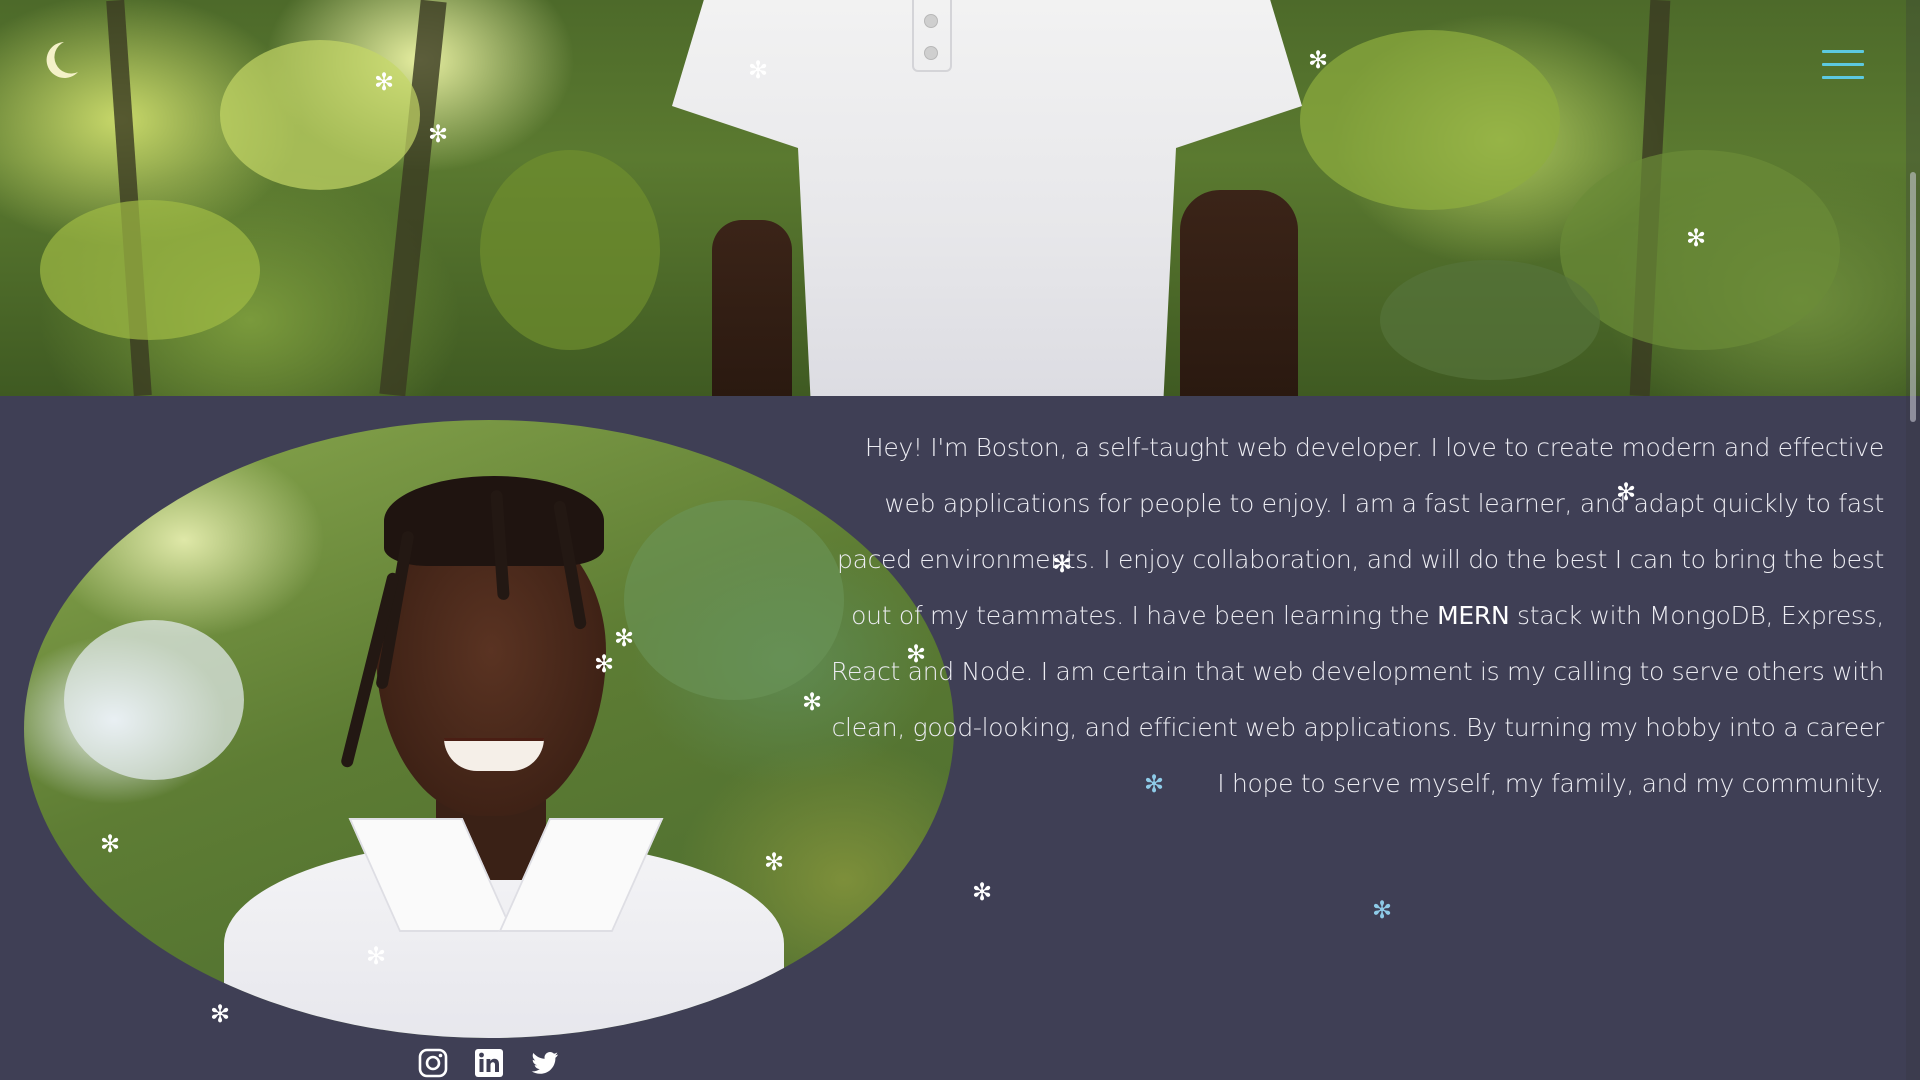 The image size is (1920, 1080). What do you see at coordinates (1473, 615) in the screenshot?
I see `mern-highlight: MERN` at bounding box center [1473, 615].